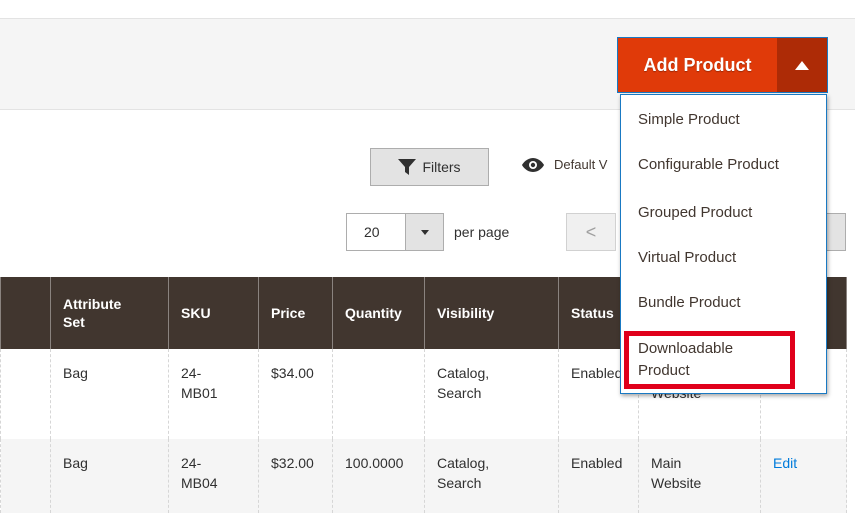 The image size is (855, 516). I want to click on pager-next-button, so click(836, 232).